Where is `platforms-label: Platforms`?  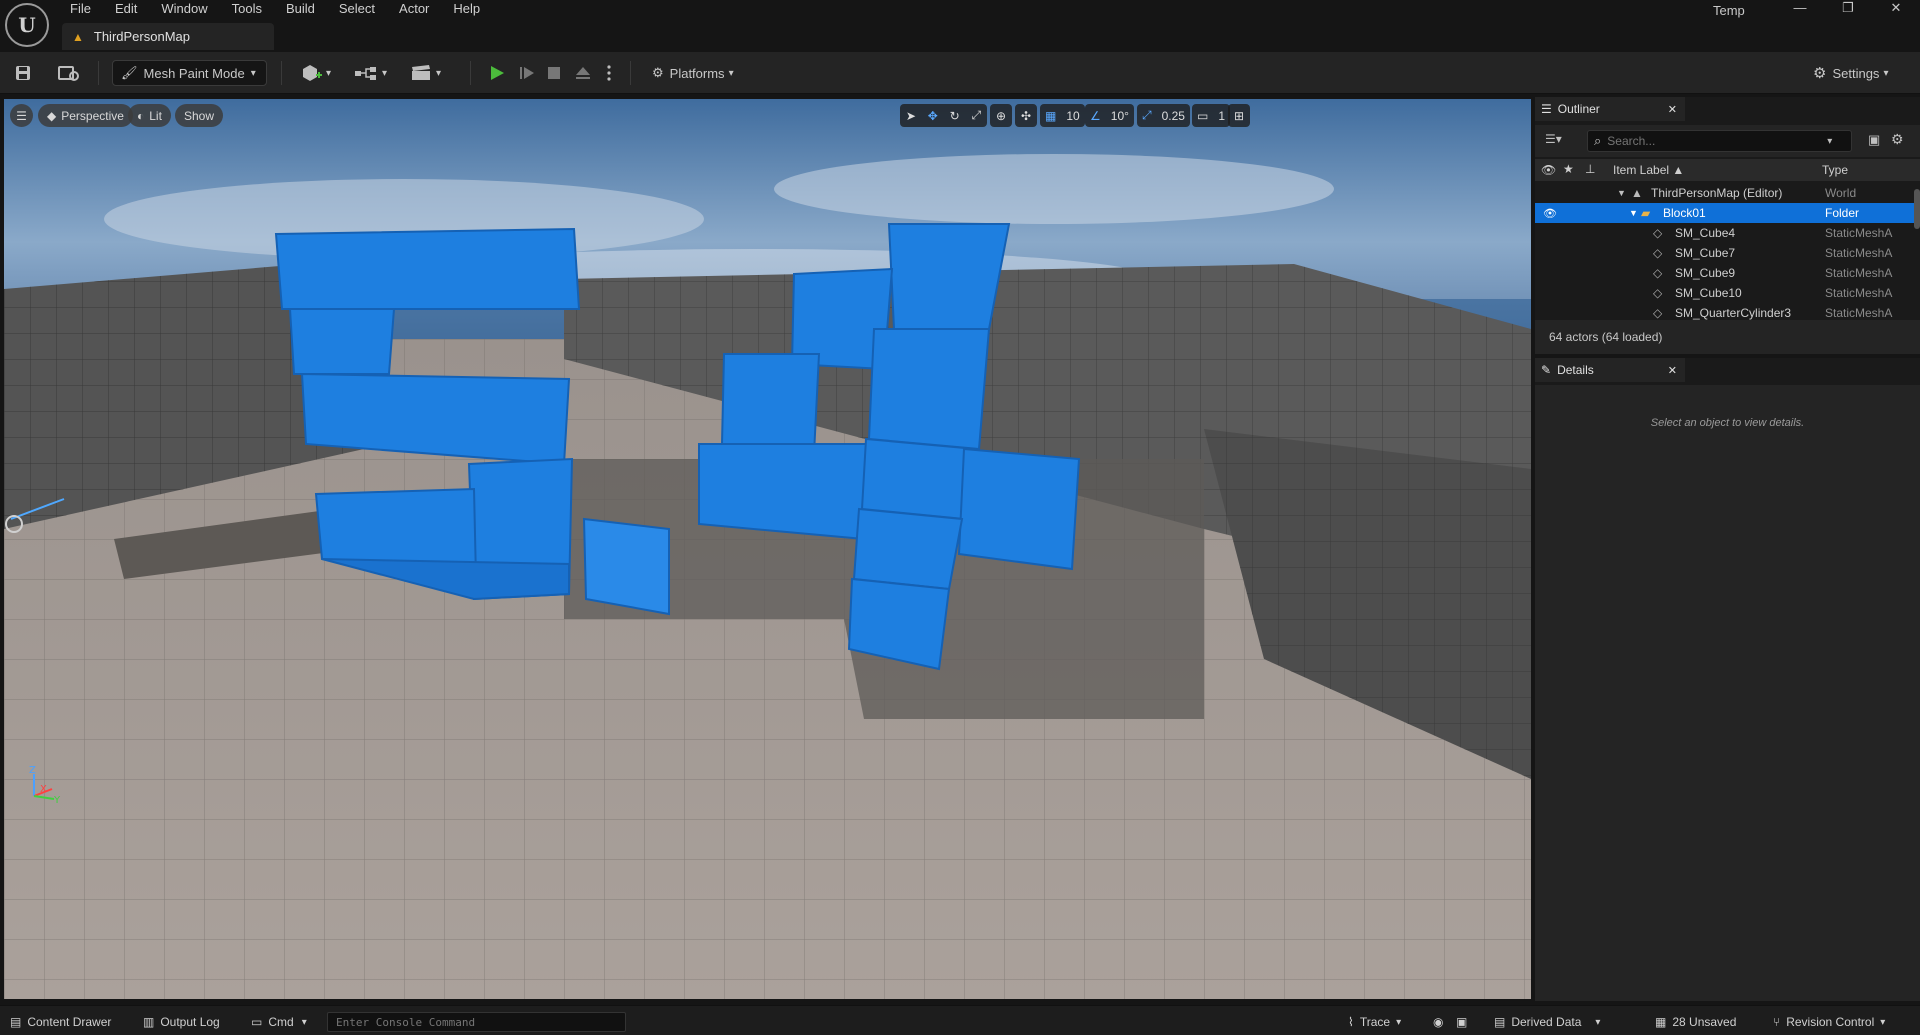
platforms-label: Platforms is located at coordinates (697, 73).